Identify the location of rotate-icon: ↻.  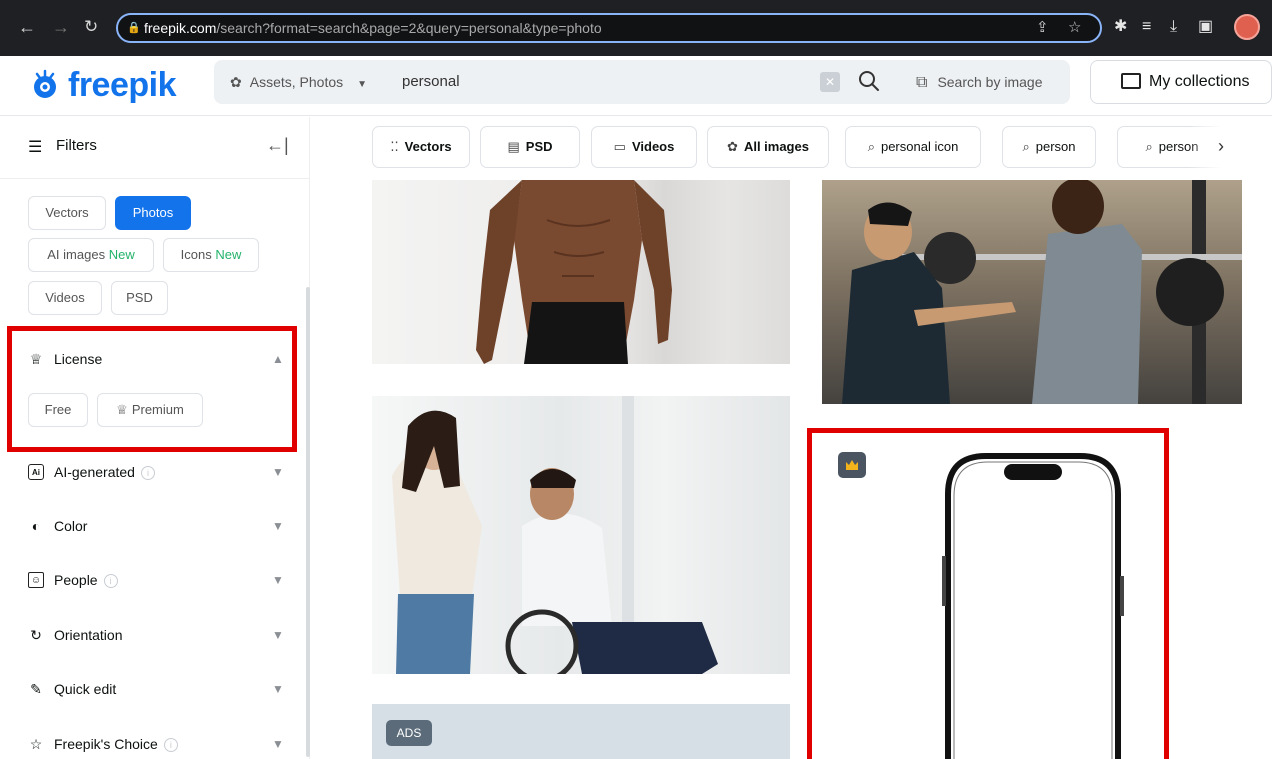
(36, 635).